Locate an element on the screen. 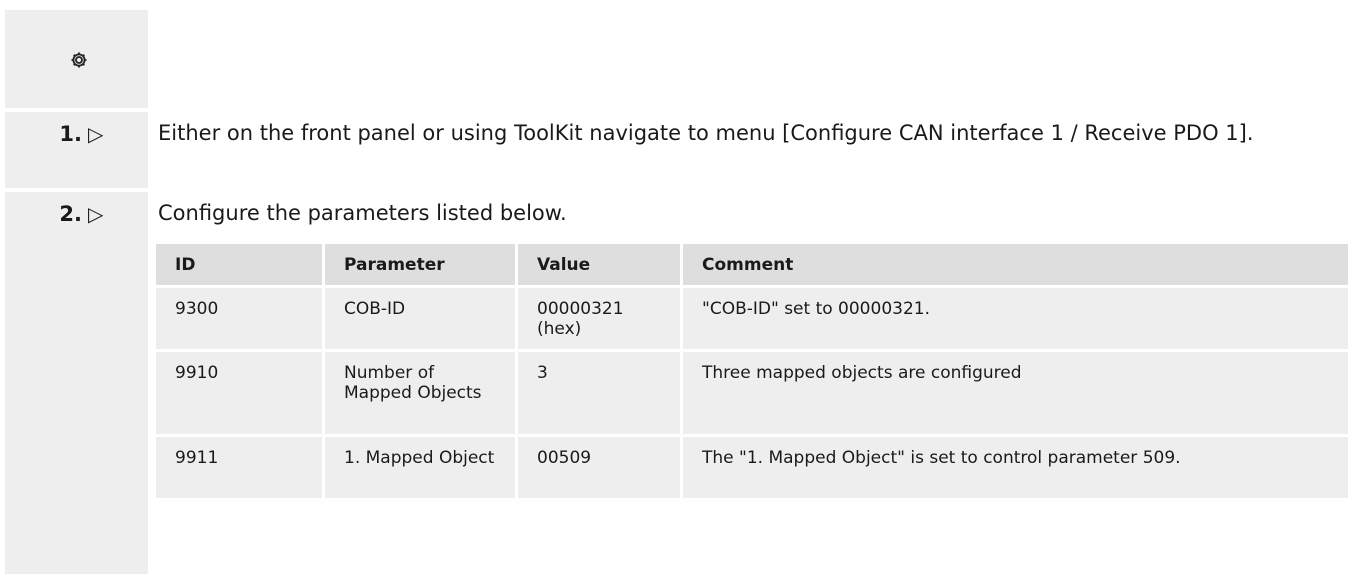  step-2-number: 2. ▷ is located at coordinates (79, 214).